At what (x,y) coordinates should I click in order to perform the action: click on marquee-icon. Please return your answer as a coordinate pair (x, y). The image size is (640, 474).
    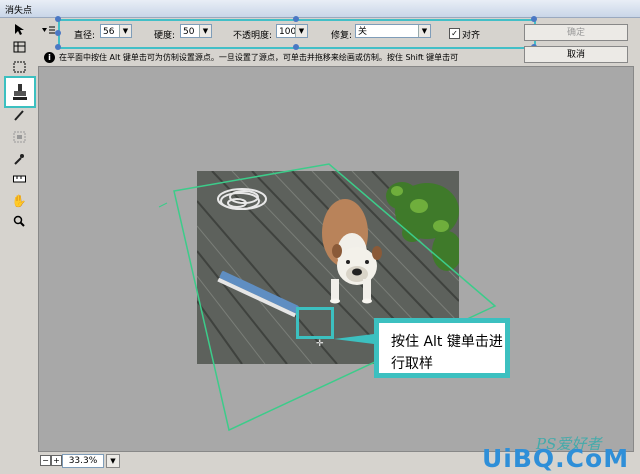
    Looking at the image, I should click on (19, 67).